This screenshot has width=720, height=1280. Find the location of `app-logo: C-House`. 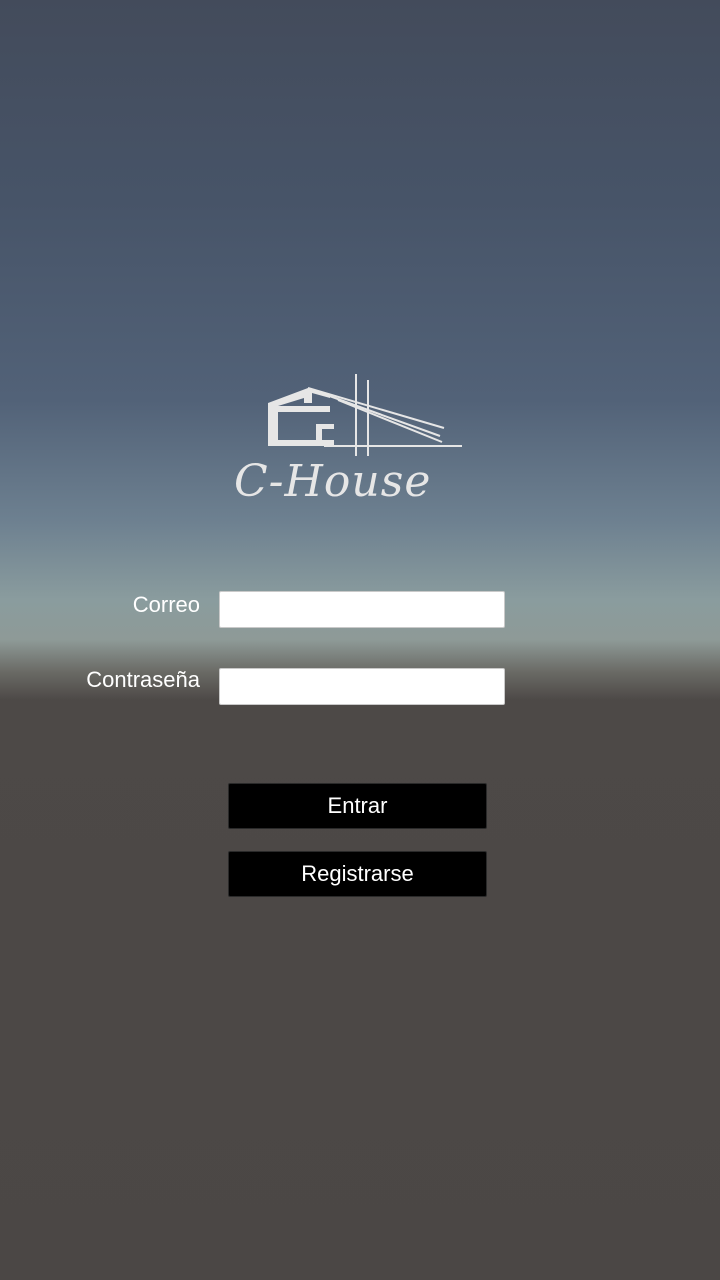

app-logo: C-House is located at coordinates (360, 440).